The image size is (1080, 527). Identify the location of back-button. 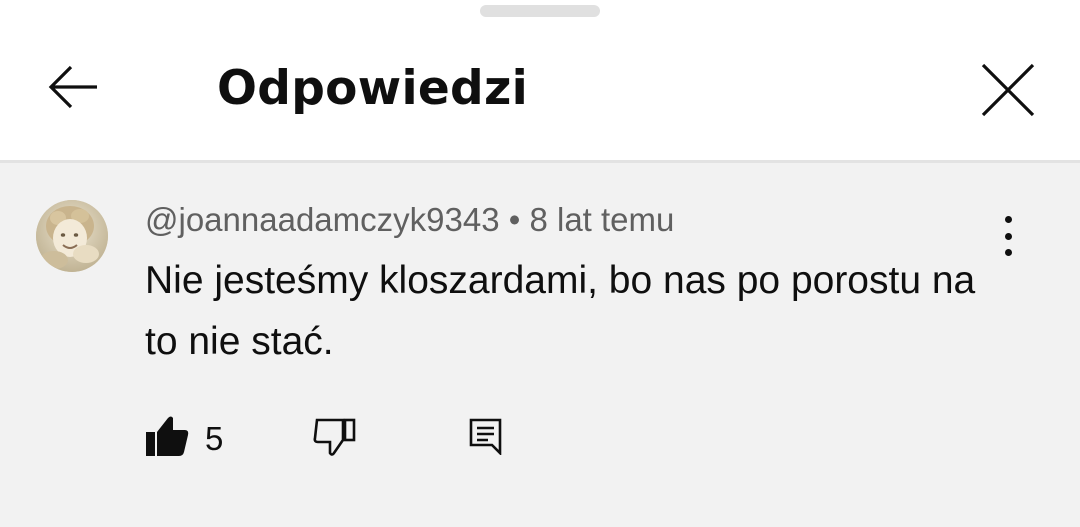
(73, 87).